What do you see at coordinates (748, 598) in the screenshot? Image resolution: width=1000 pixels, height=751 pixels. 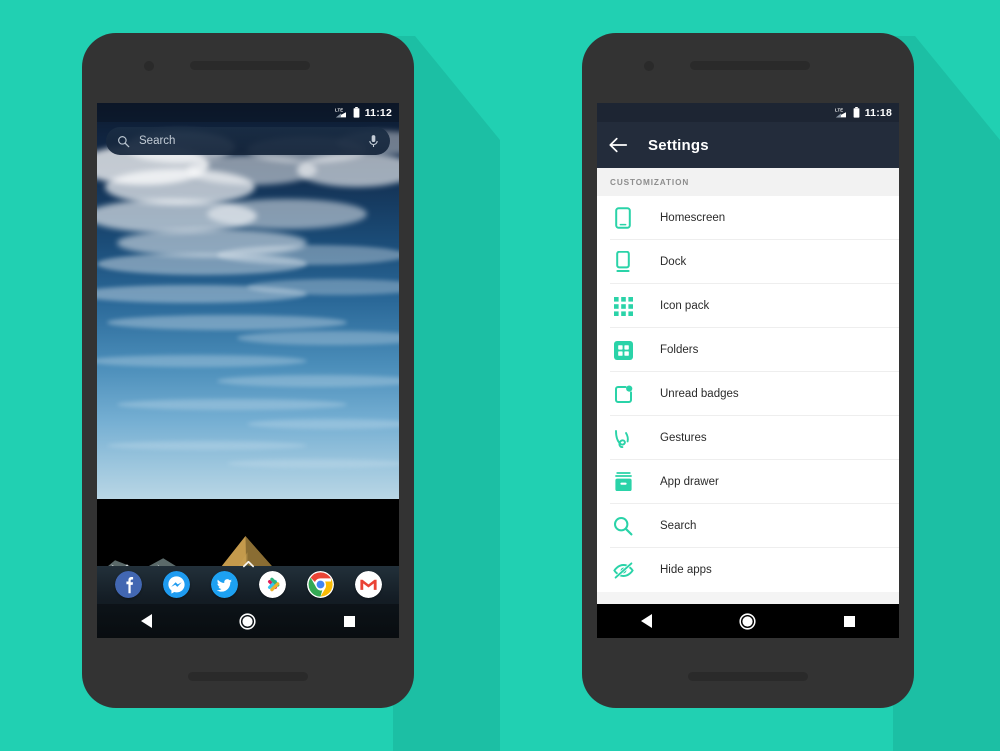 I see `list-bottom-spacer` at bounding box center [748, 598].